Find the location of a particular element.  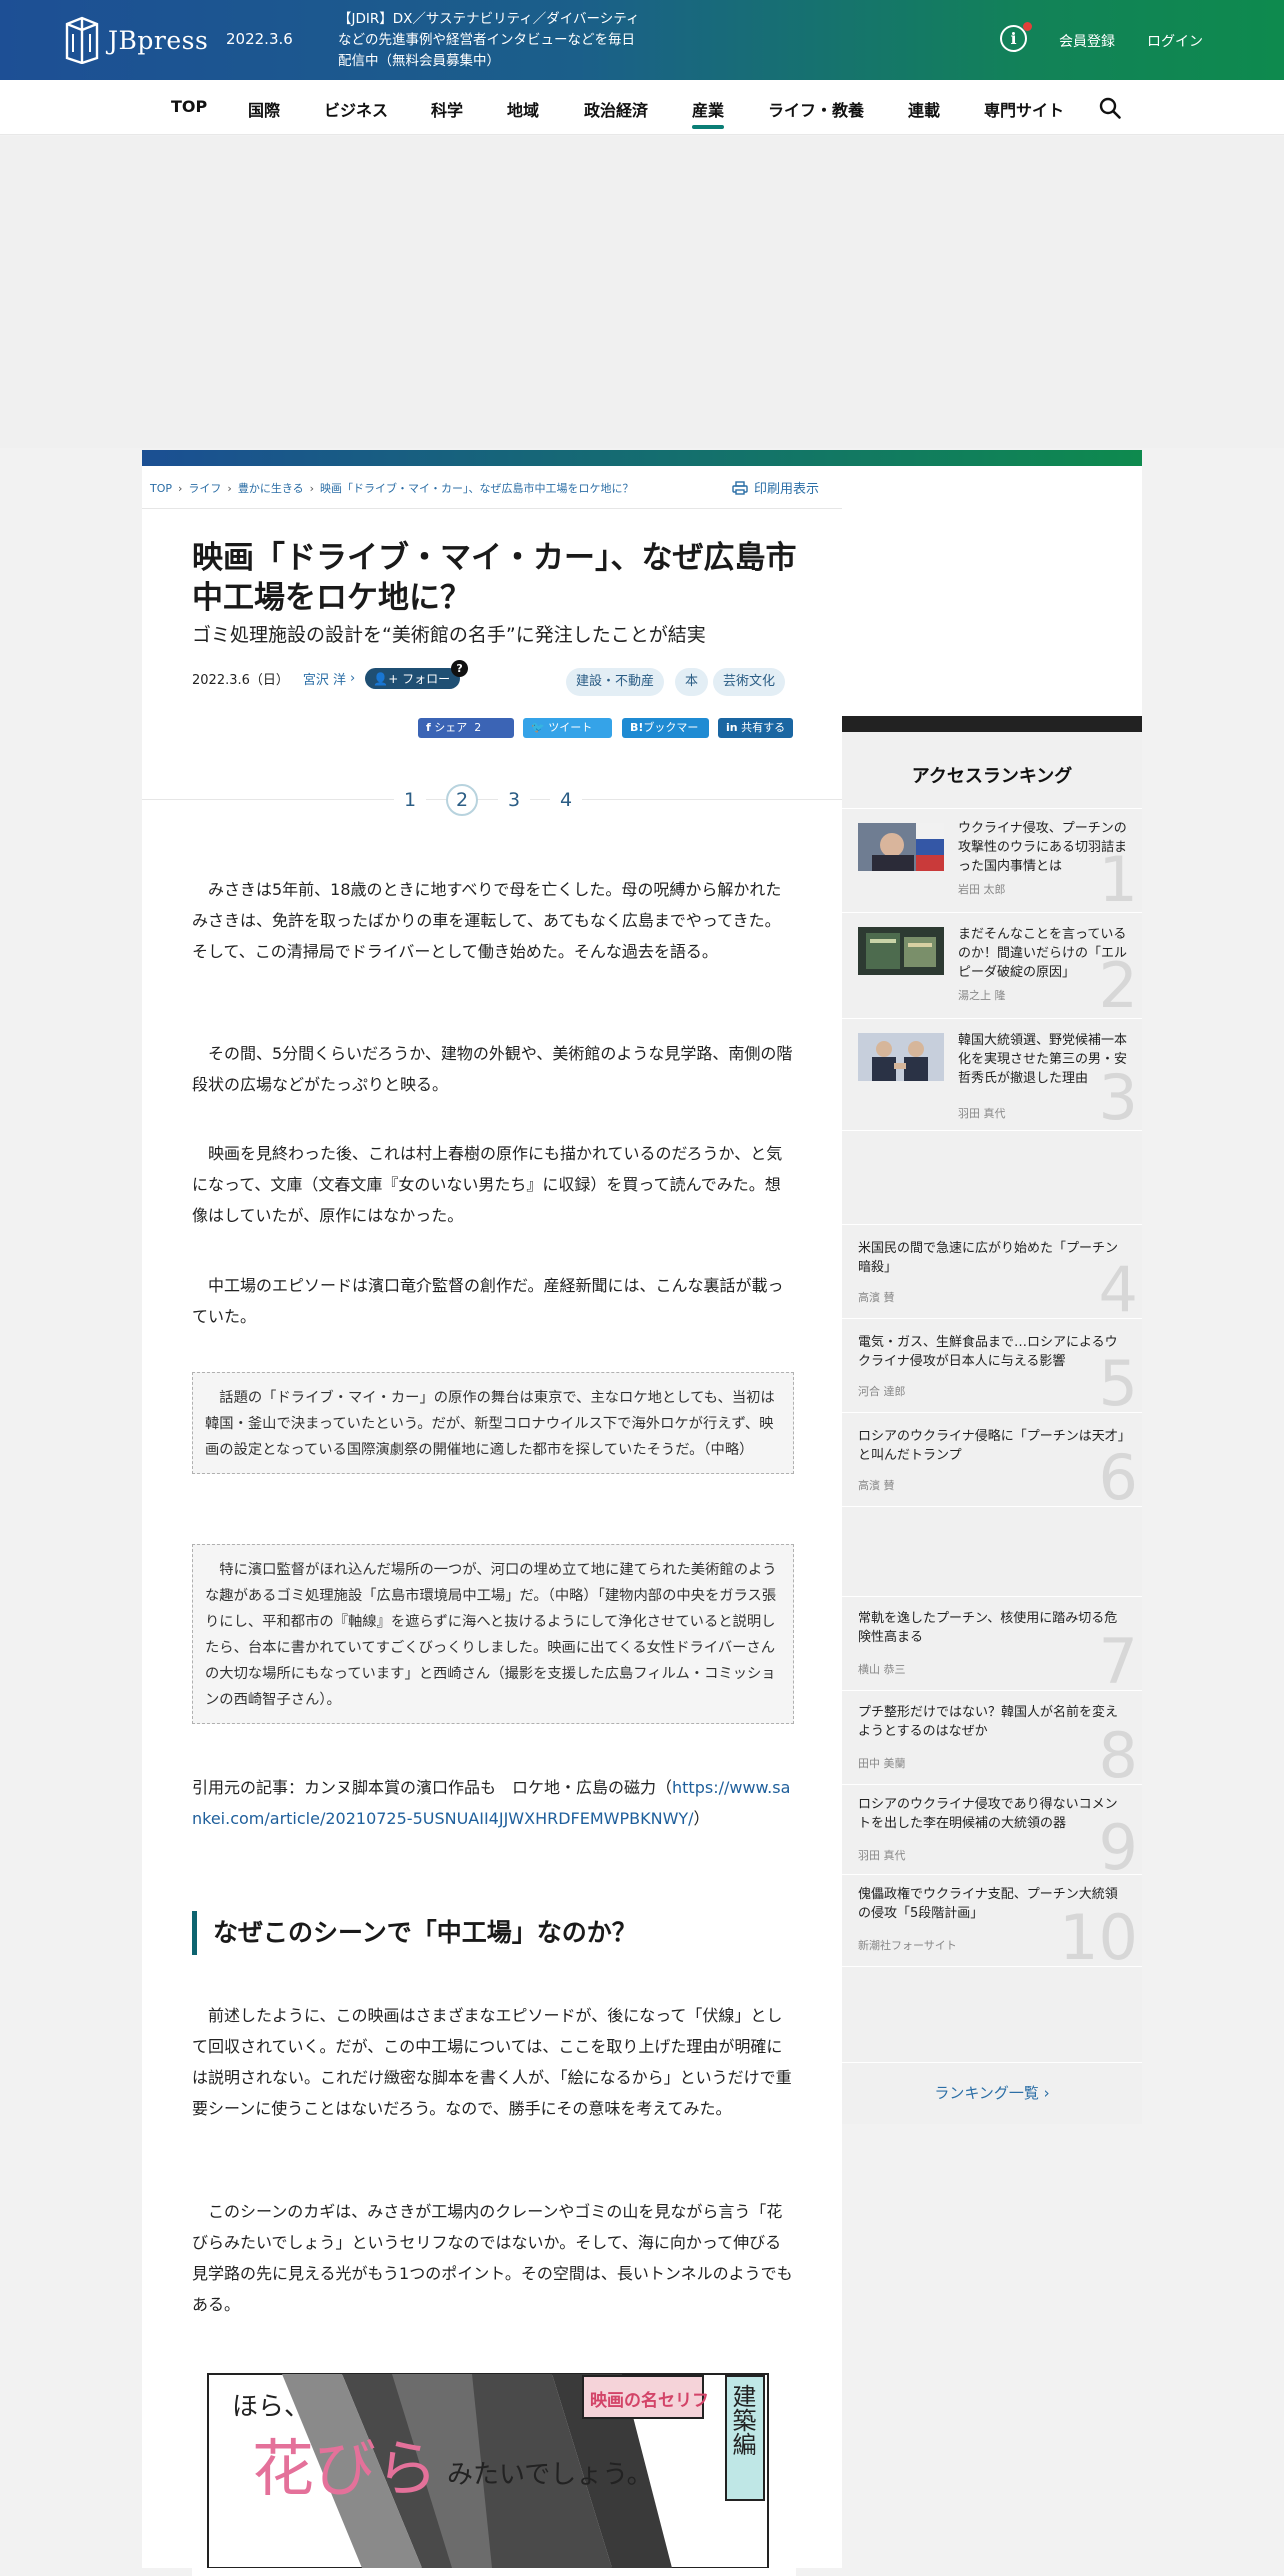

illustration-text-rest: みたいでしょう。 is located at coordinates (550, 2475).